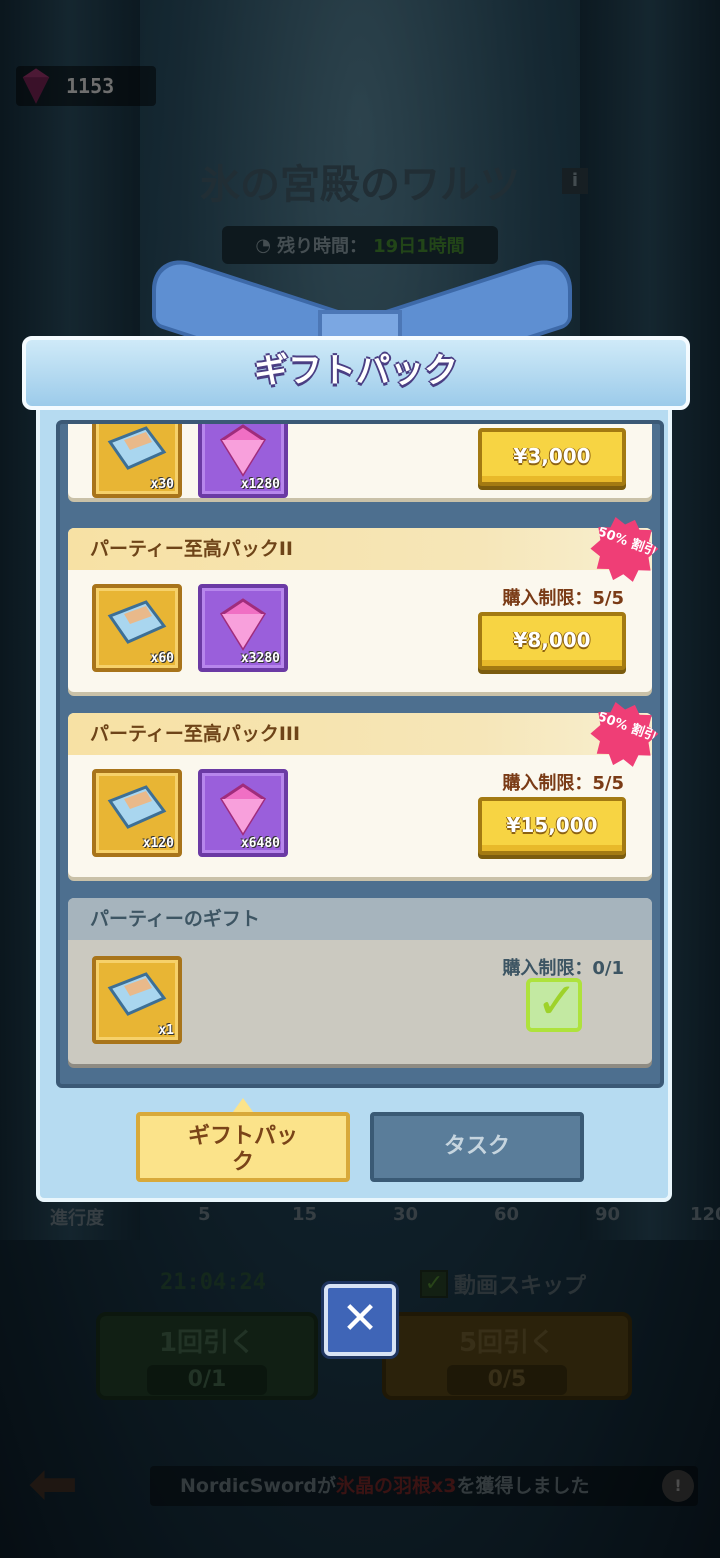  I want to click on pack-item-gem: x6480, so click(243, 813).